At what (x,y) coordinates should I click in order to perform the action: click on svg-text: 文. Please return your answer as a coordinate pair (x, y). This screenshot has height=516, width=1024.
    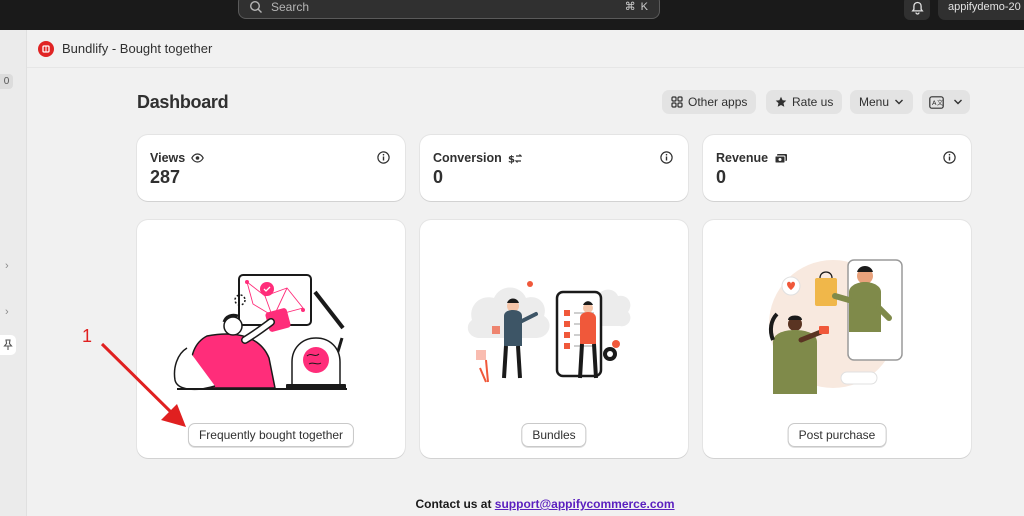
    Looking at the image, I should click on (940, 103).